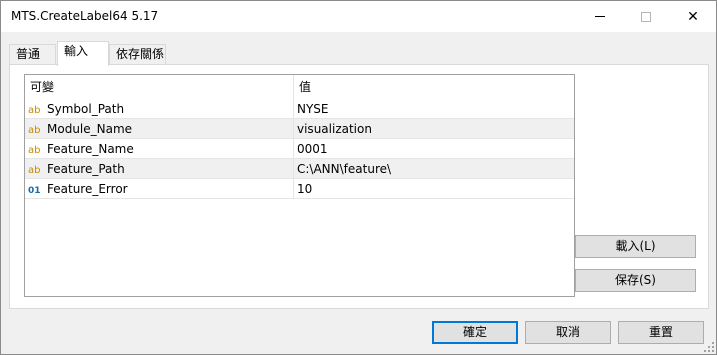 The height and width of the screenshot is (355, 717). I want to click on variable-name: Module_Name, so click(90, 129).